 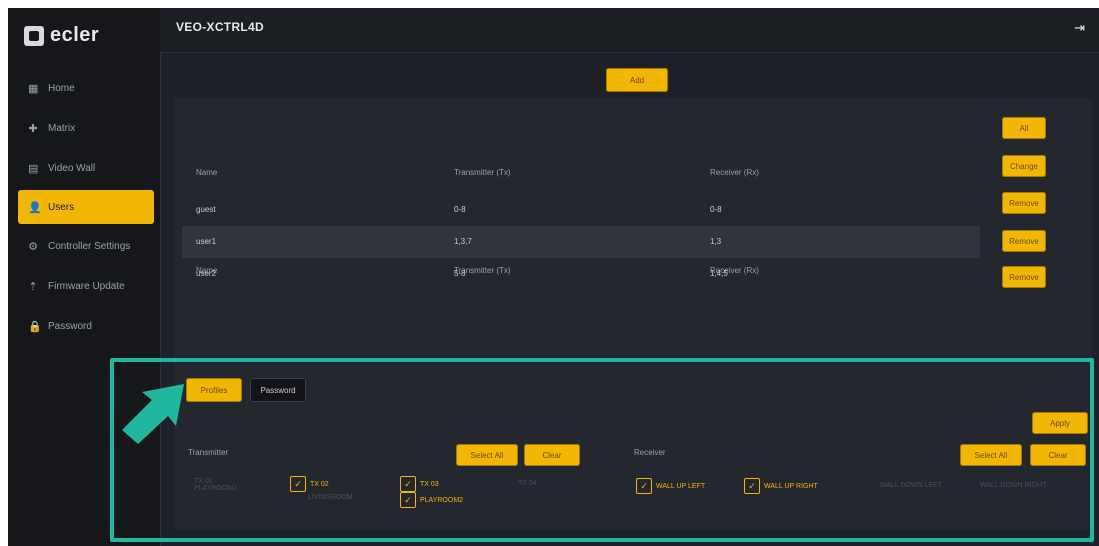 What do you see at coordinates (33, 128) in the screenshot?
I see `matrix-icon: ✚` at bounding box center [33, 128].